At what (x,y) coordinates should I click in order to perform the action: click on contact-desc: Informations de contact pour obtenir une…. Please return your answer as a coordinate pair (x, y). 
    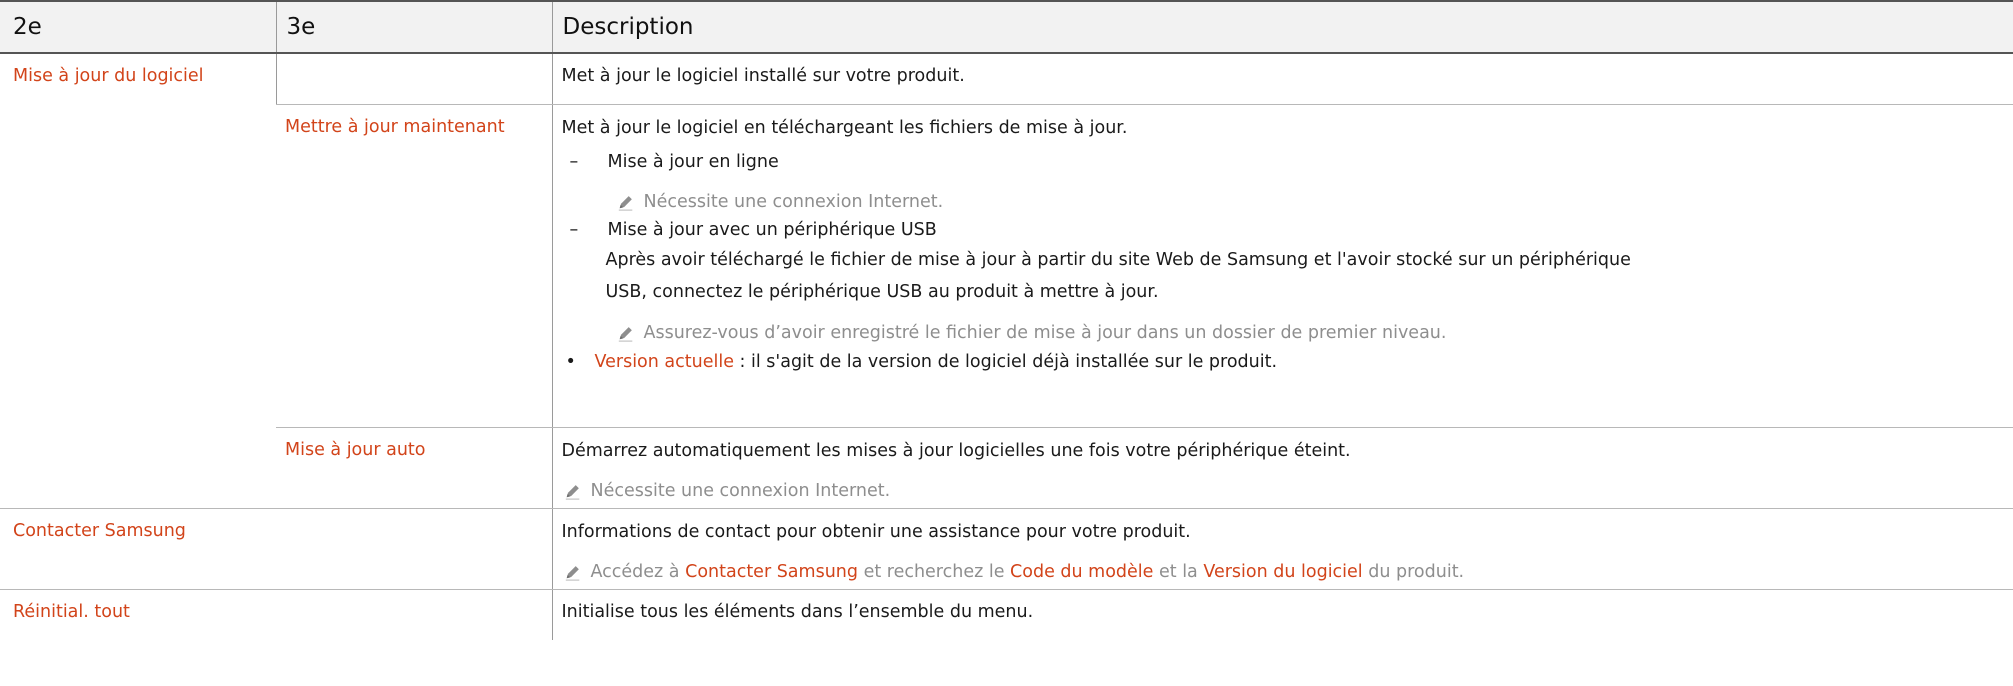
    Looking at the image, I should click on (876, 532).